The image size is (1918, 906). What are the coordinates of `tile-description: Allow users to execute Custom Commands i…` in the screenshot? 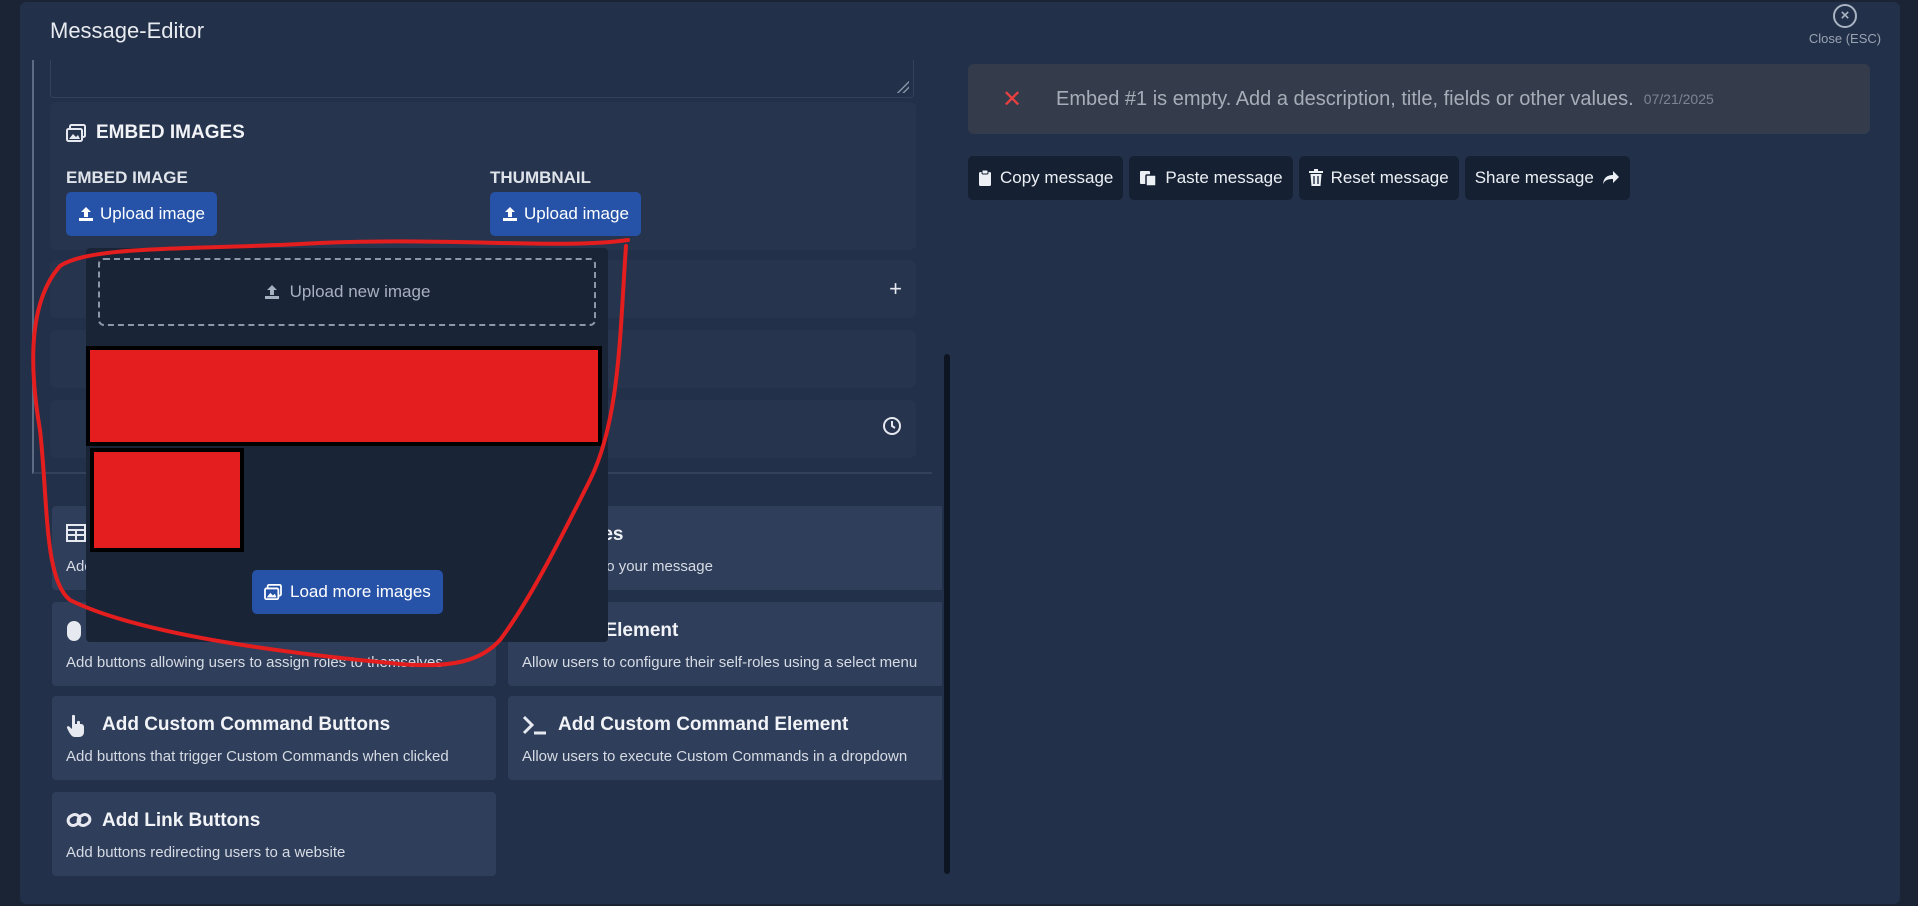 It's located at (715, 756).